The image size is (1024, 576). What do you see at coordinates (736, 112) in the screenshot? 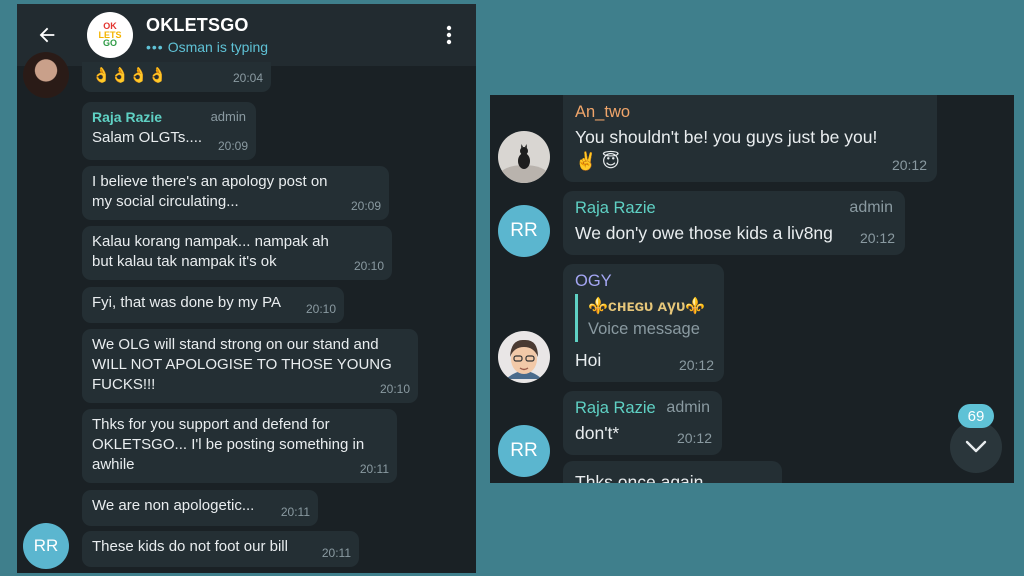
I see `message-sender: An_two` at bounding box center [736, 112].